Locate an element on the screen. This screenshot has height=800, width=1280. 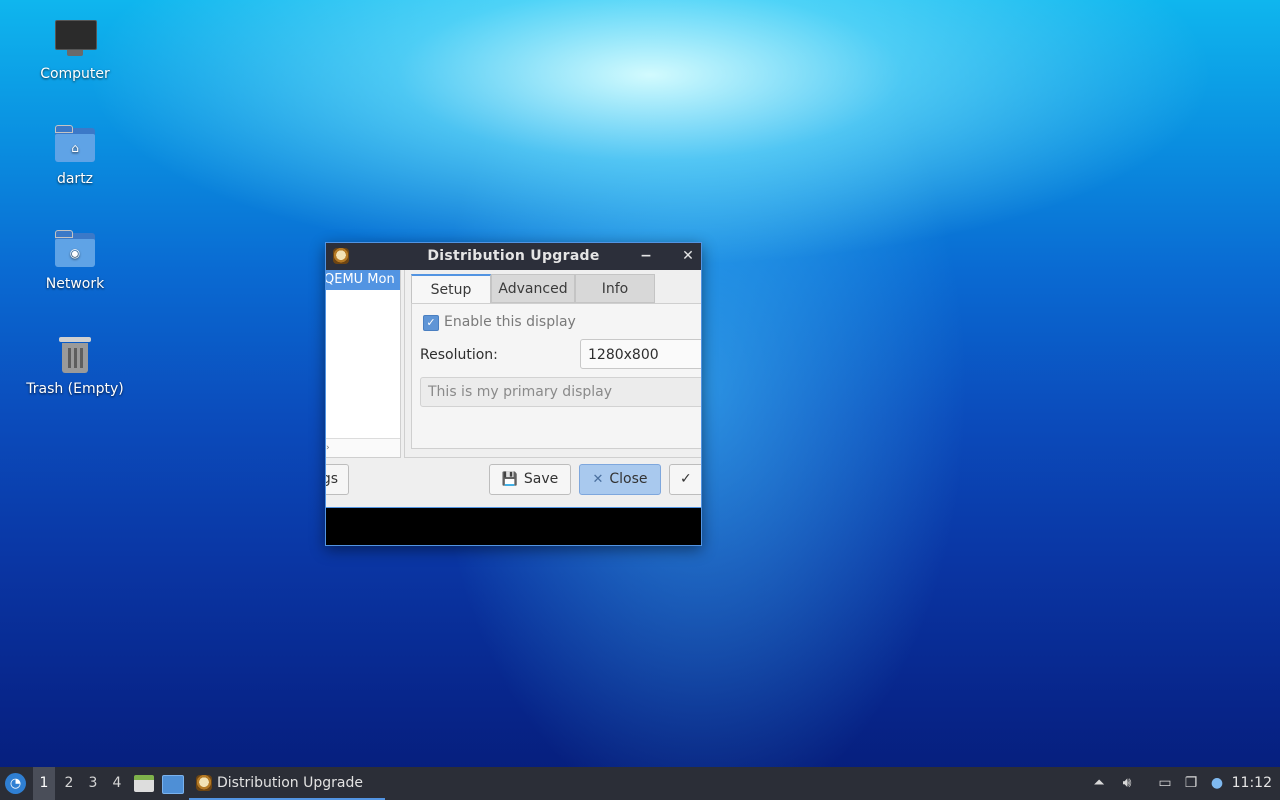
tab-advanced: Advanced is located at coordinates (533, 288).